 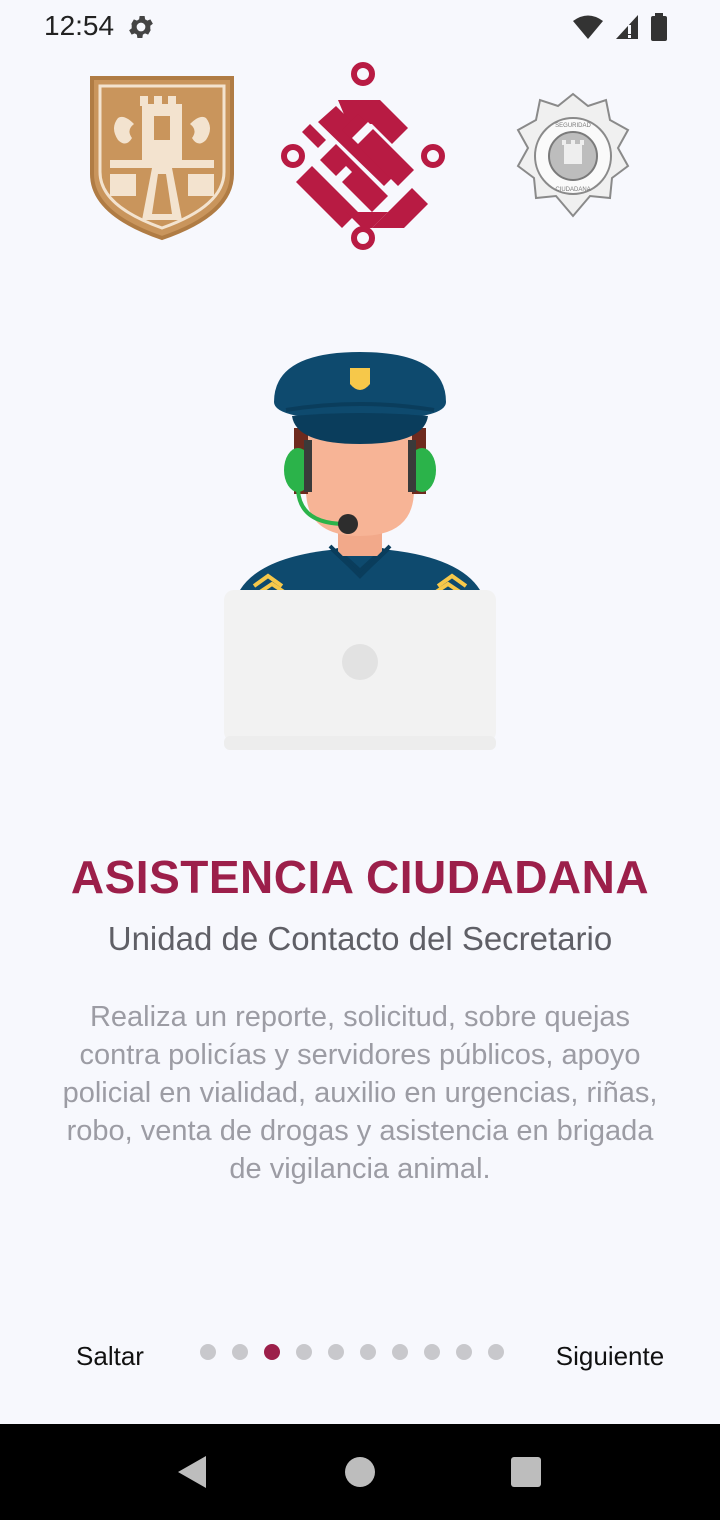 What do you see at coordinates (573, 155) in the screenshot?
I see `seguridad-ciudadana-badge-logo: SEGURIDAD CIUDADANA` at bounding box center [573, 155].